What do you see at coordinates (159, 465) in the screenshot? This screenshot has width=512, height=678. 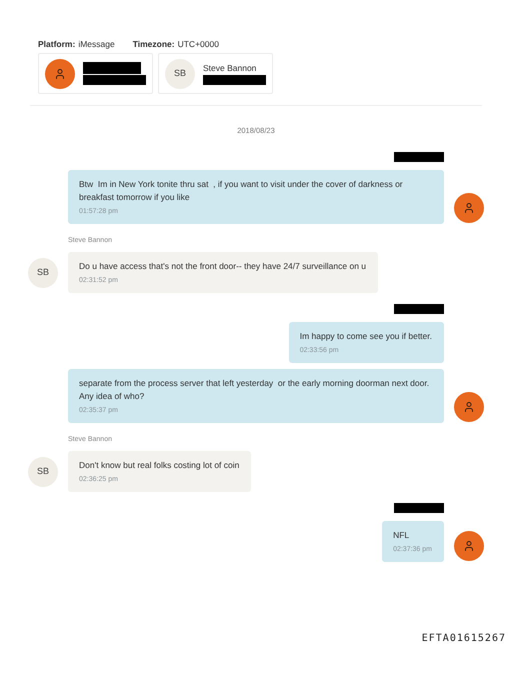 I see `message-text: Don't know but real folks costing lot of coin` at bounding box center [159, 465].